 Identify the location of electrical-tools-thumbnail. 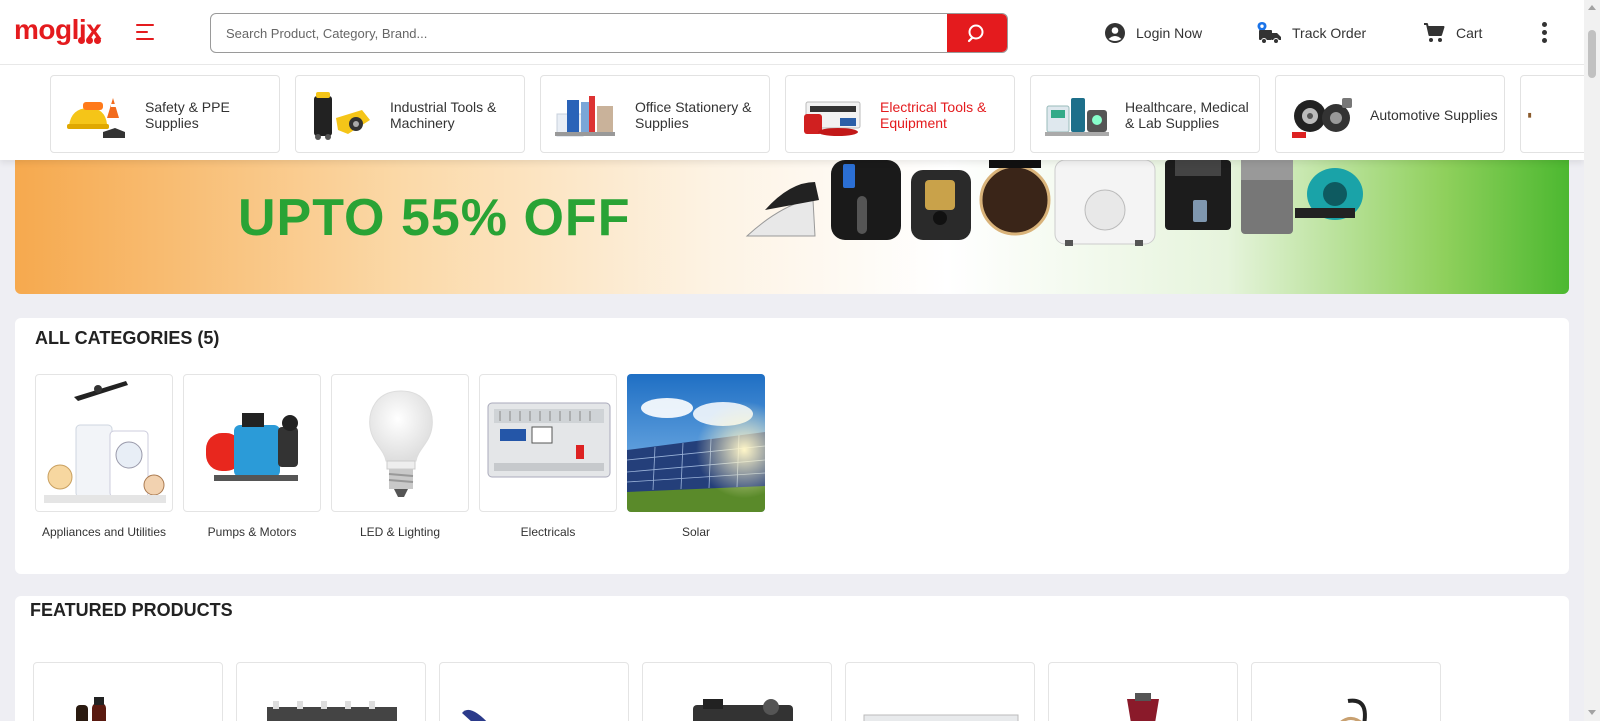
(832, 118).